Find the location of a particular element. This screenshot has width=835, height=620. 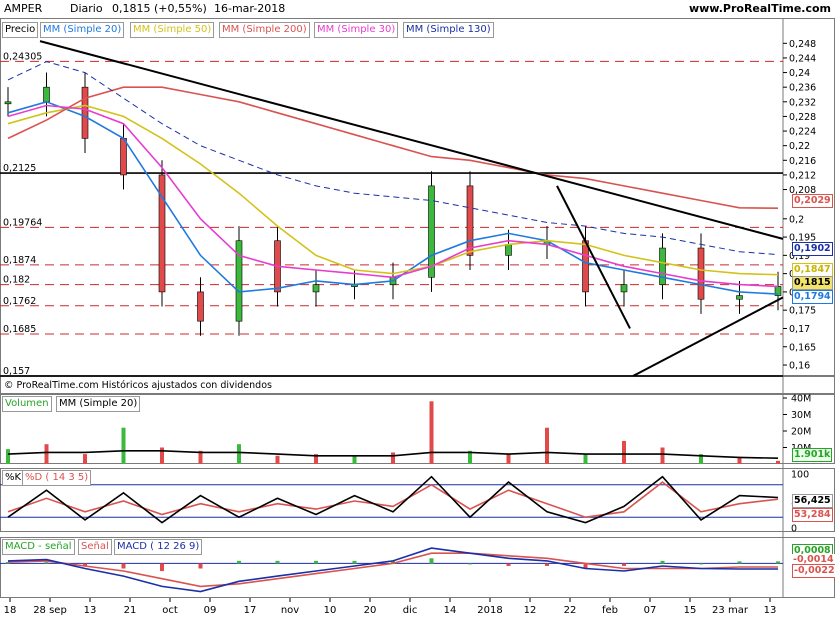

legend-volume: Volumen is located at coordinates (27, 404).